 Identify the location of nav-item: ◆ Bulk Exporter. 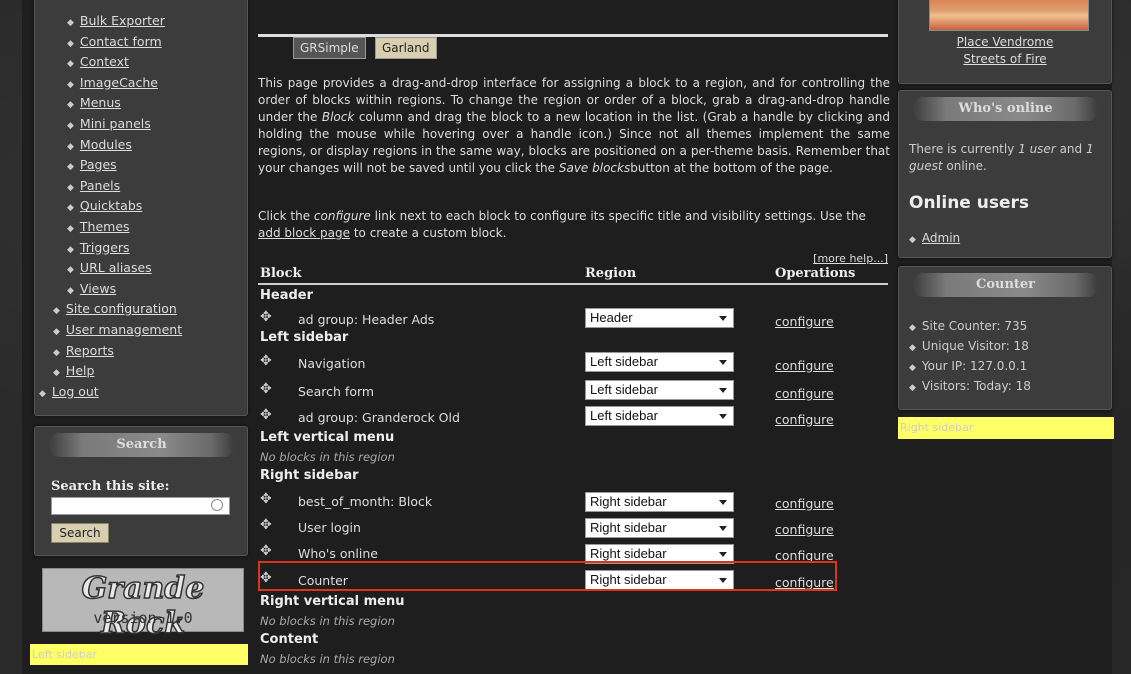
(116, 21).